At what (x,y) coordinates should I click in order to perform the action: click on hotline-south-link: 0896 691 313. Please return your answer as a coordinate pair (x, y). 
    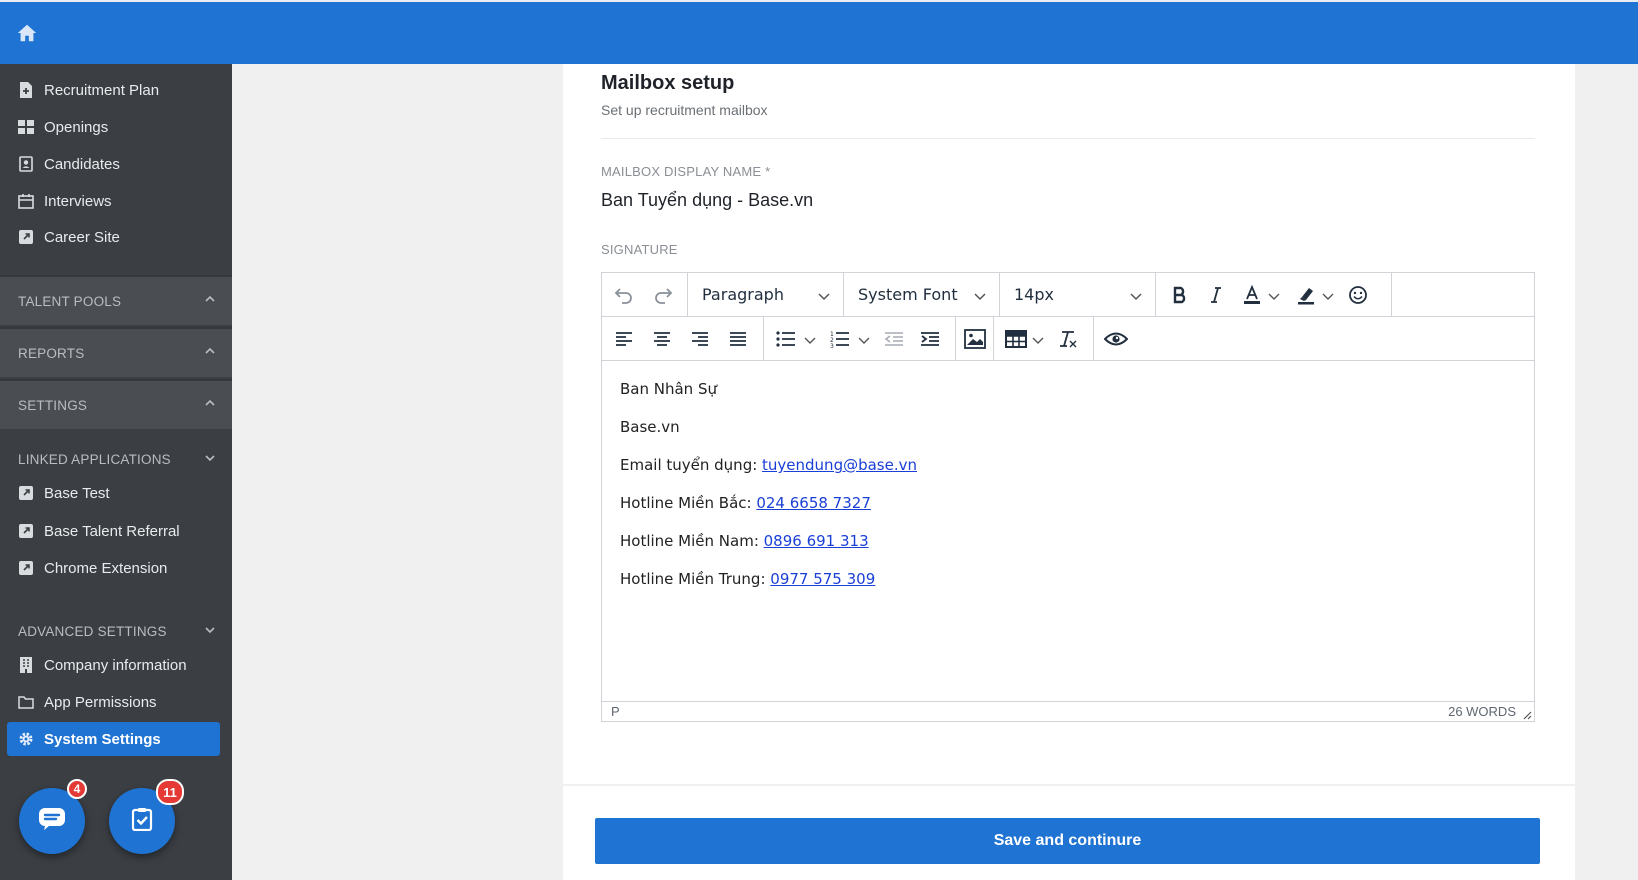
    Looking at the image, I should click on (816, 541).